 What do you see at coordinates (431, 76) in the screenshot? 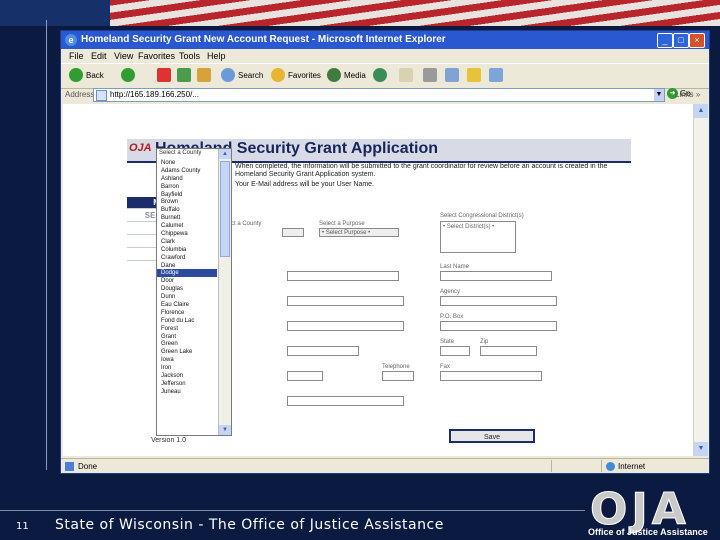
I see `print-button` at bounding box center [431, 76].